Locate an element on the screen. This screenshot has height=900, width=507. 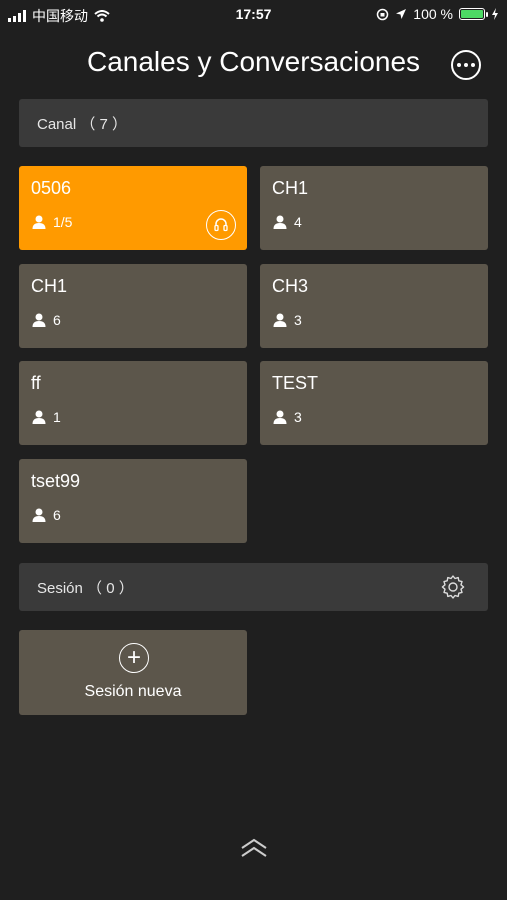
channel-card: TEST 3 is located at coordinates (374, 403).